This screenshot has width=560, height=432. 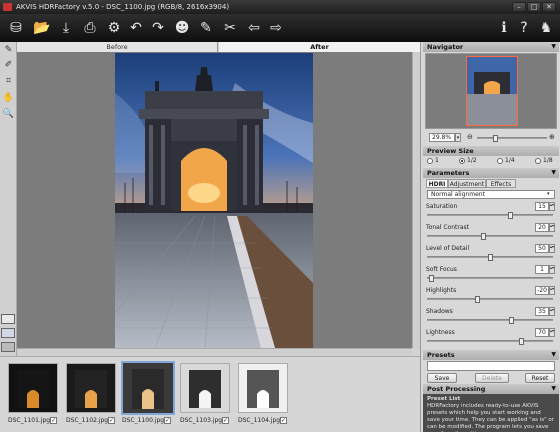 I want to click on tab-hdri: HDRI, so click(x=437, y=183).